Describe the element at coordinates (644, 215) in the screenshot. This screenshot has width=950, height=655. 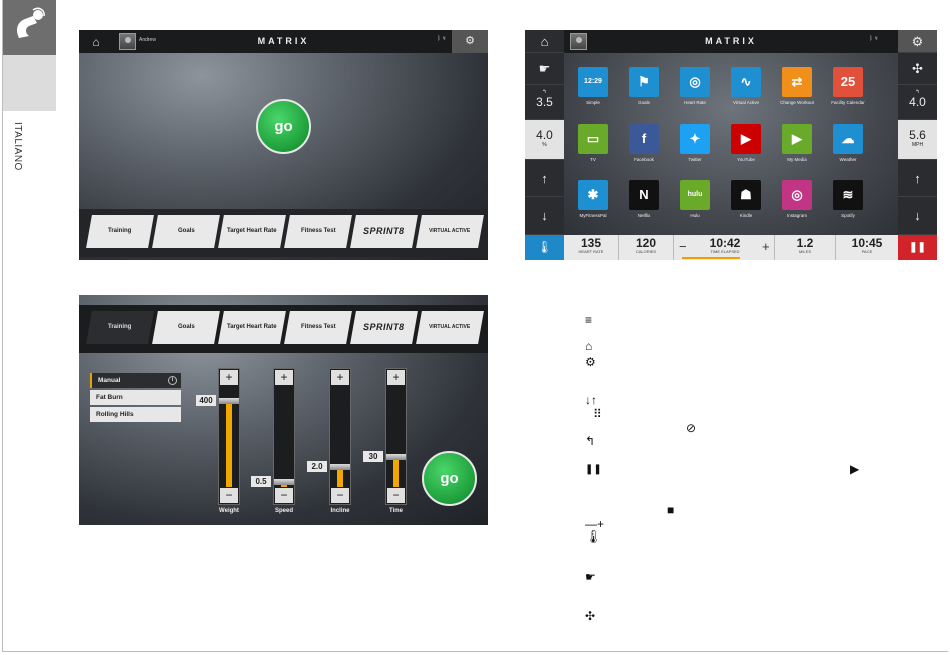
I see `app-label: Netflix` at that location.